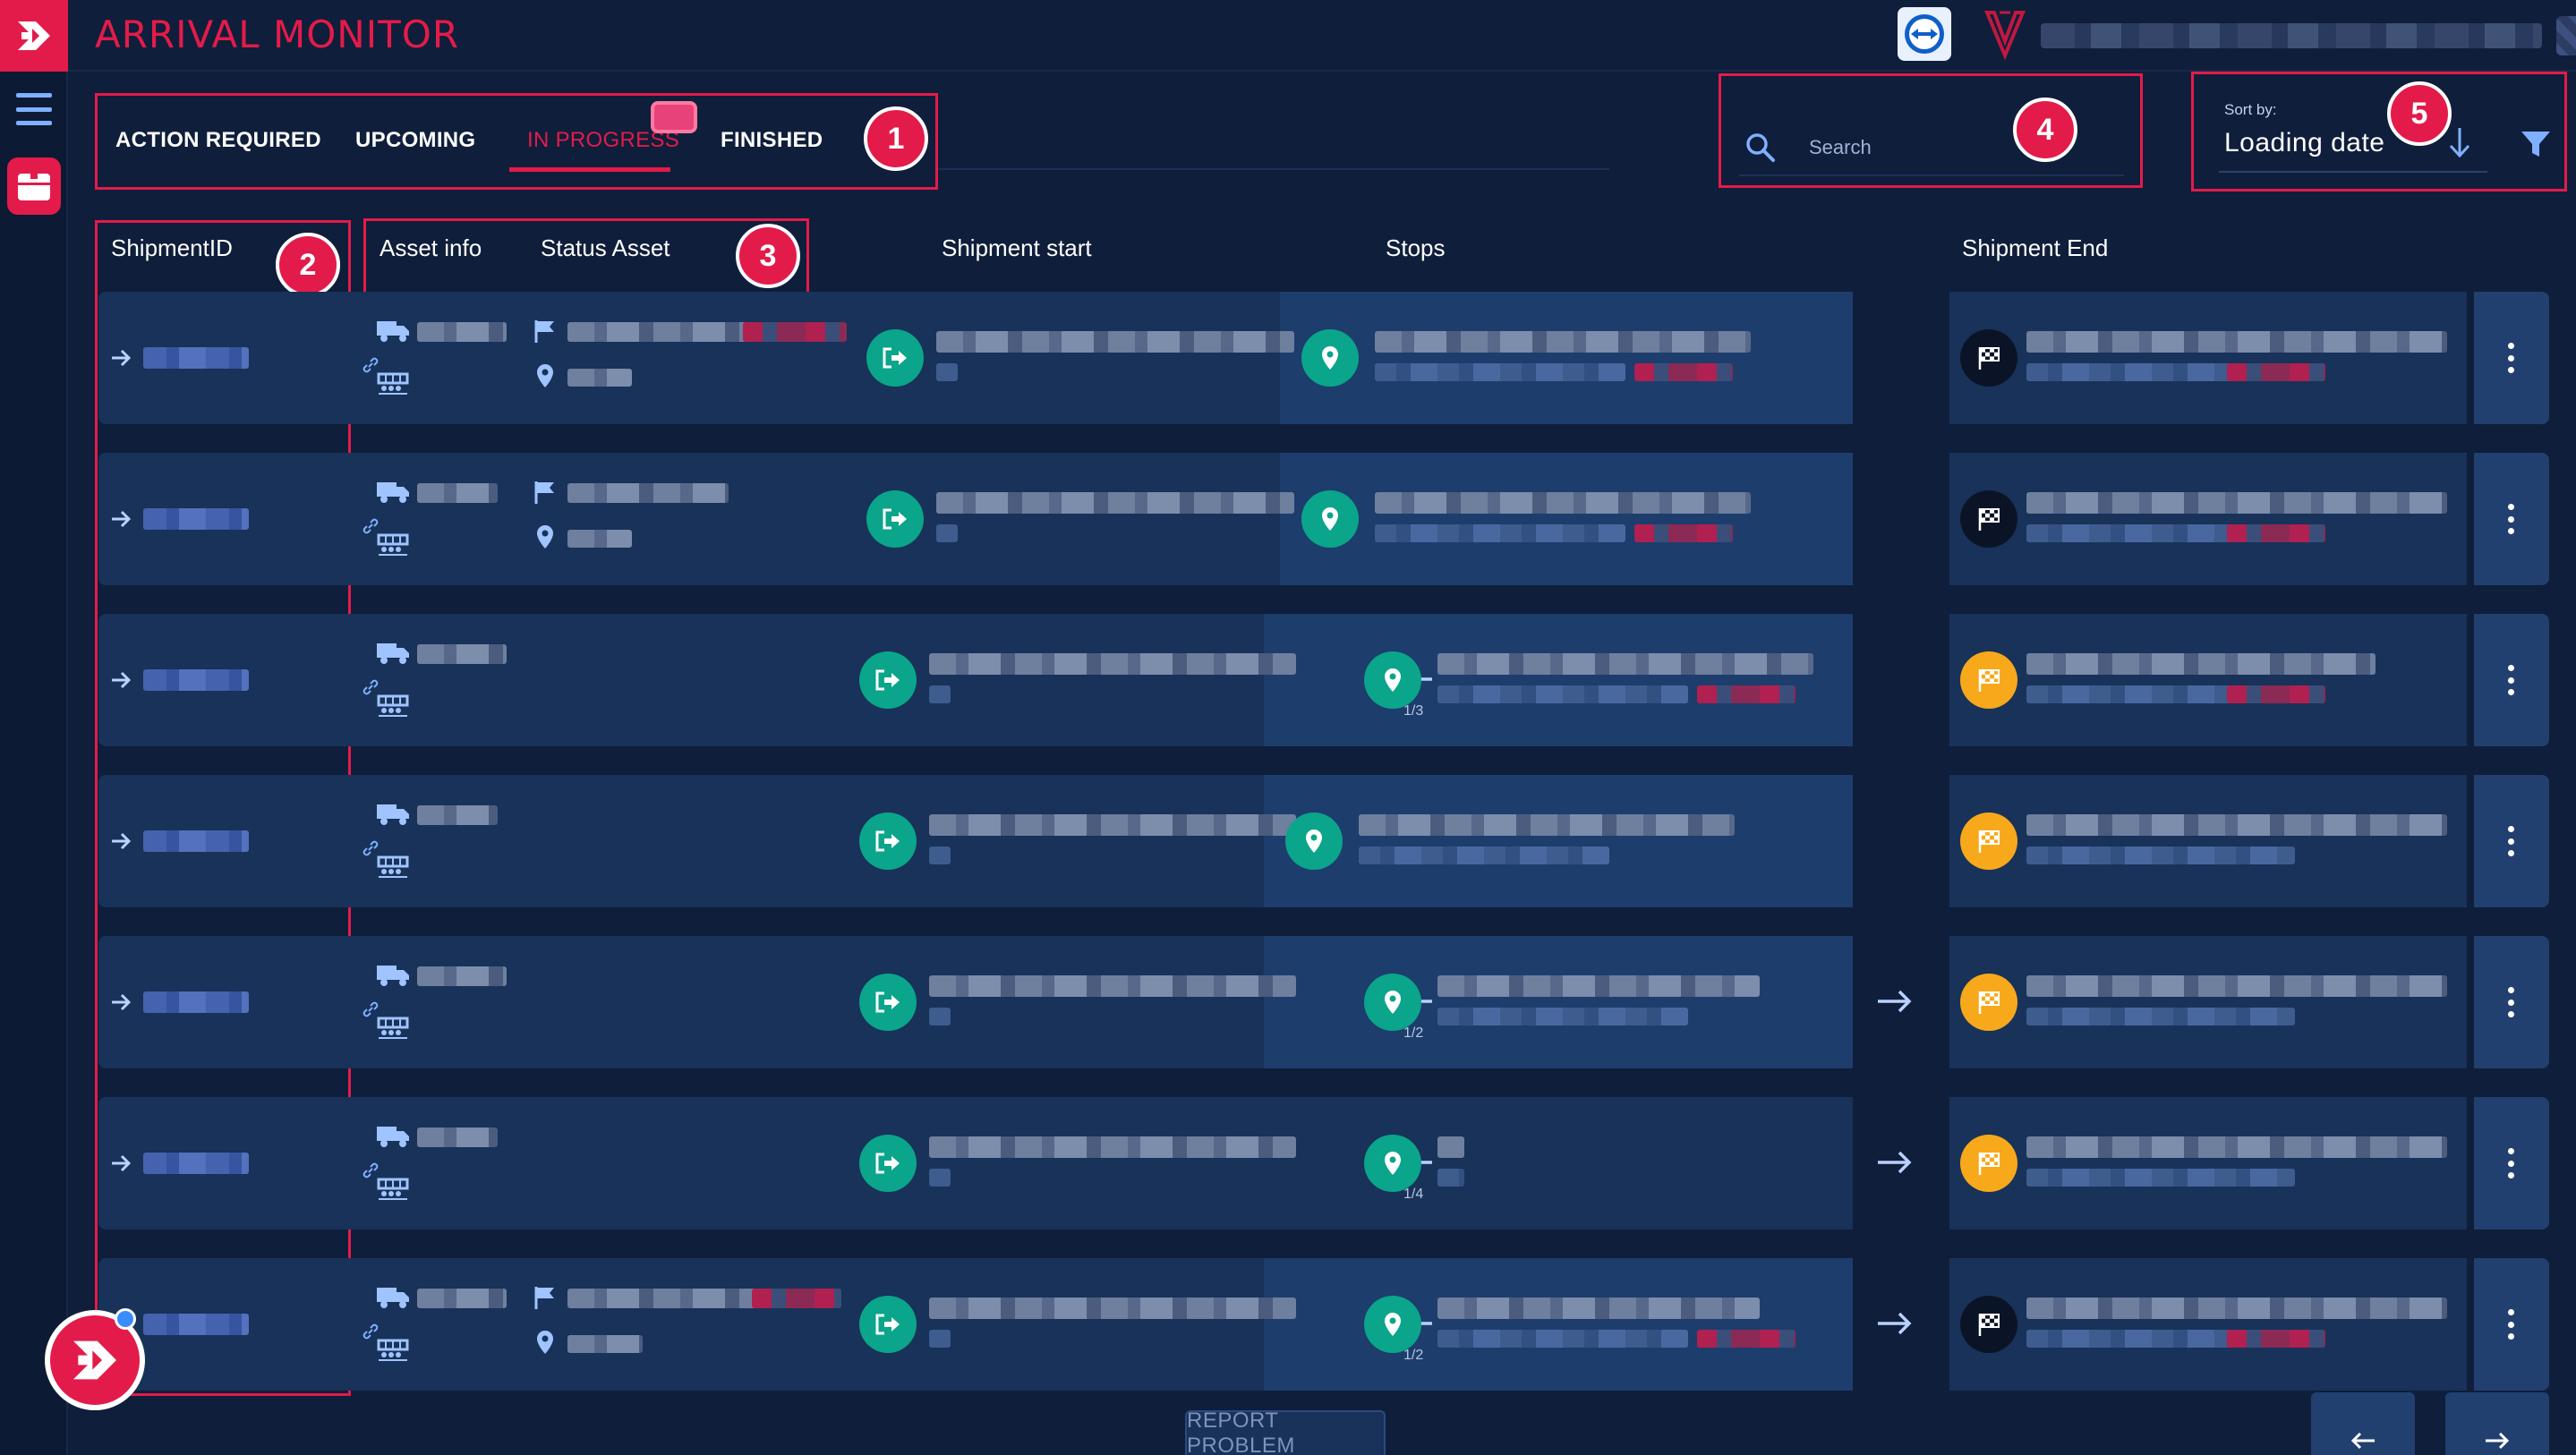 The width and height of the screenshot is (2576, 1455). Describe the element at coordinates (2291, 35) in the screenshot. I see `user-name` at that location.